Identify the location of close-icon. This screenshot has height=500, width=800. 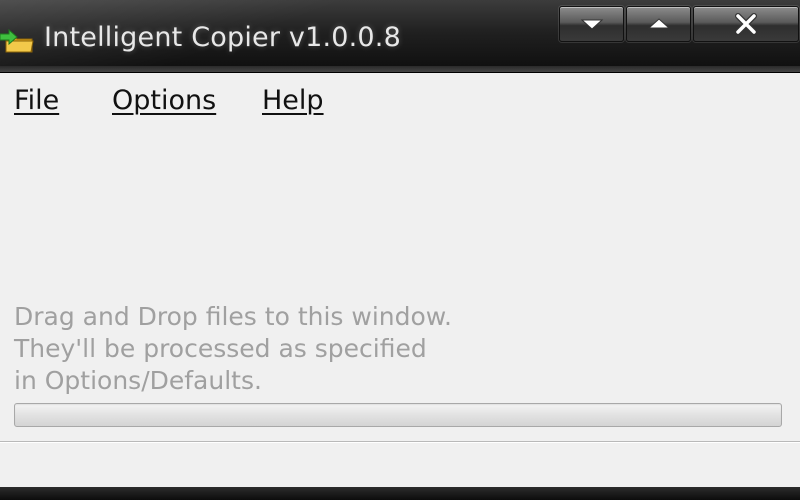
(746, 24).